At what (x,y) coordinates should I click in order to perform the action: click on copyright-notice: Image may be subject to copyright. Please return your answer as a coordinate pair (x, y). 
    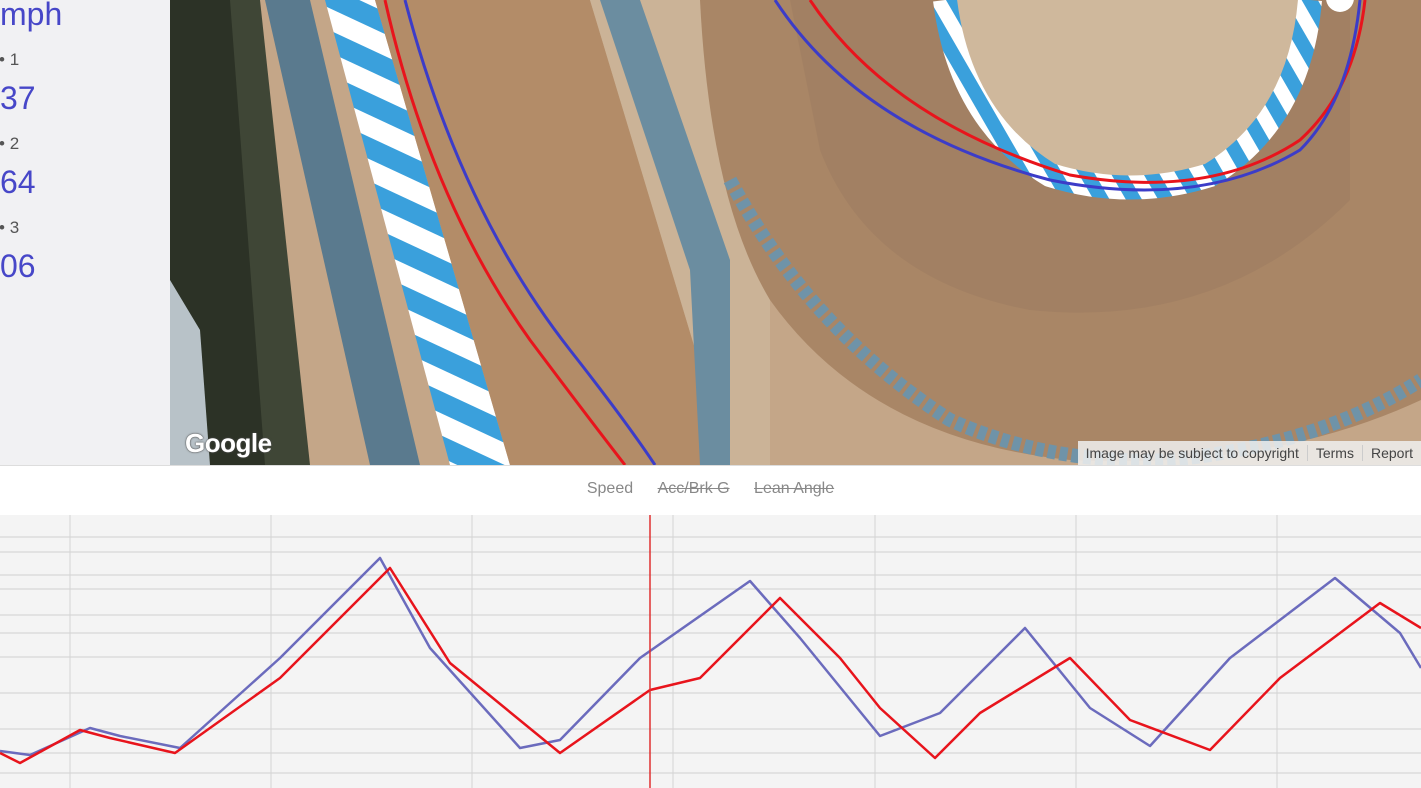
    Looking at the image, I should click on (1192, 453).